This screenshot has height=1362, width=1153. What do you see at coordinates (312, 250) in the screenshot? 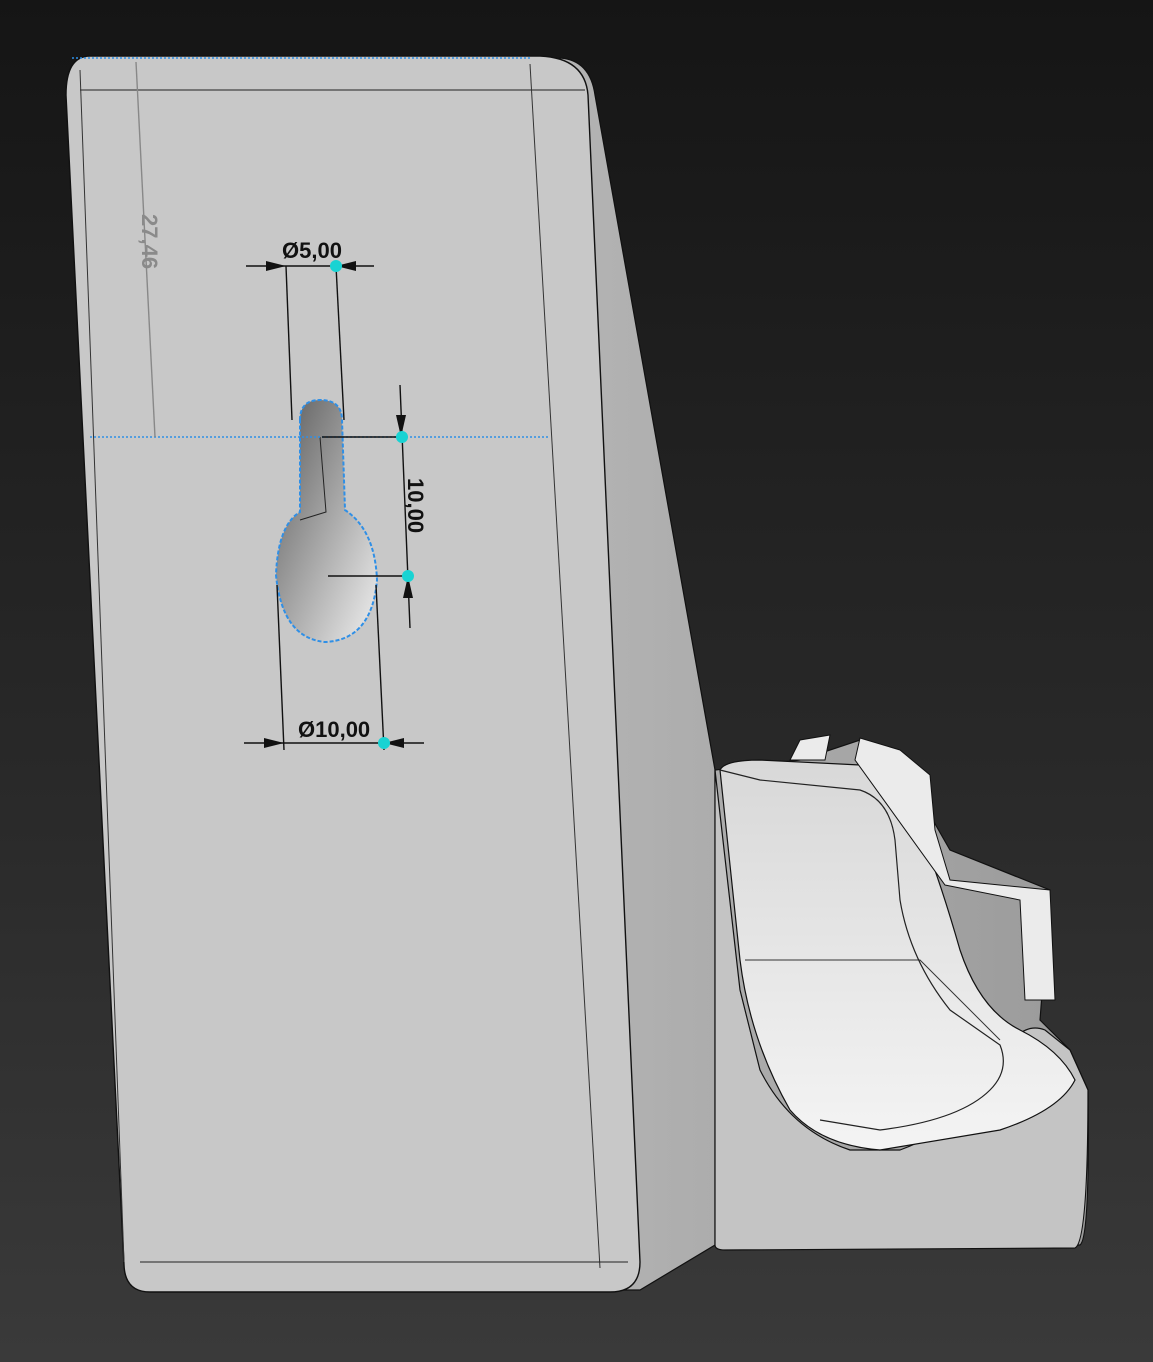
I see `dimension-slot-diameter-label: Ø5,00` at bounding box center [312, 250].